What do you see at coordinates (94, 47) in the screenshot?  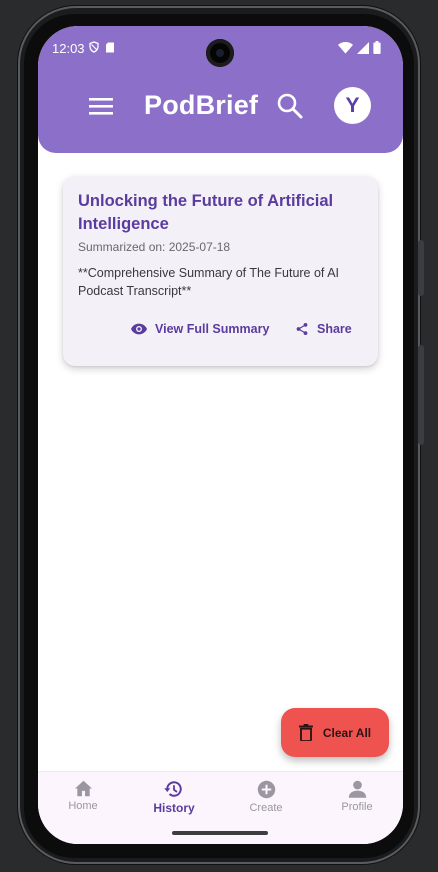 I see `shield-icon` at bounding box center [94, 47].